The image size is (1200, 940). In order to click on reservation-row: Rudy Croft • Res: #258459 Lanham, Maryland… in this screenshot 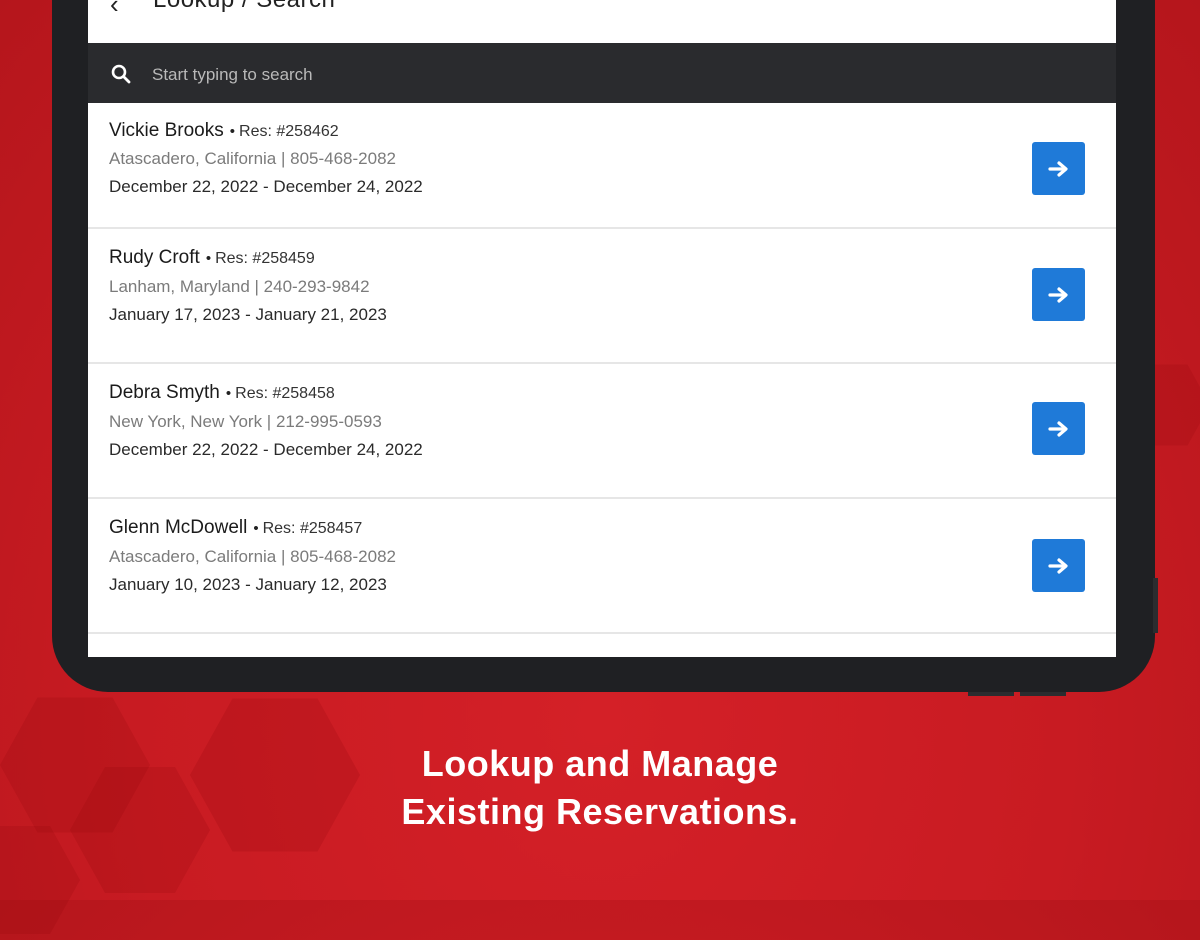, I will do `click(602, 296)`.